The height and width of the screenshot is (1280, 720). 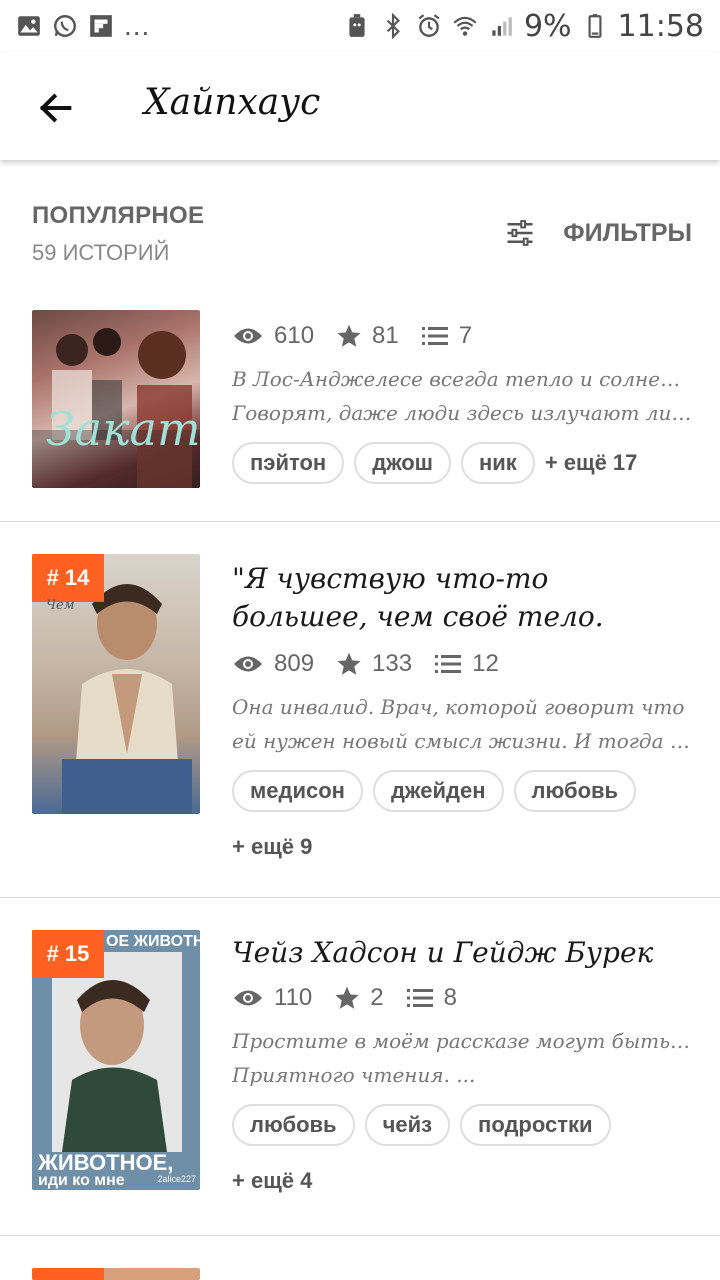 I want to click on android-icon, so click(x=357, y=25).